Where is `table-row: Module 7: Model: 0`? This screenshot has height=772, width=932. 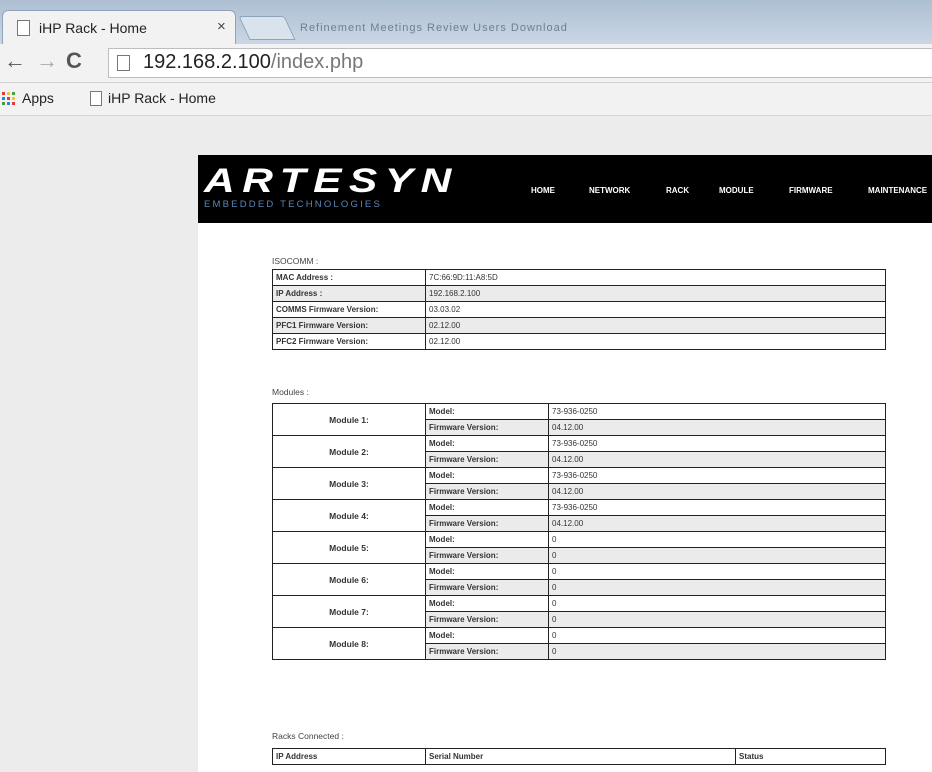
table-row: Module 7: Model: 0 is located at coordinates (579, 611).